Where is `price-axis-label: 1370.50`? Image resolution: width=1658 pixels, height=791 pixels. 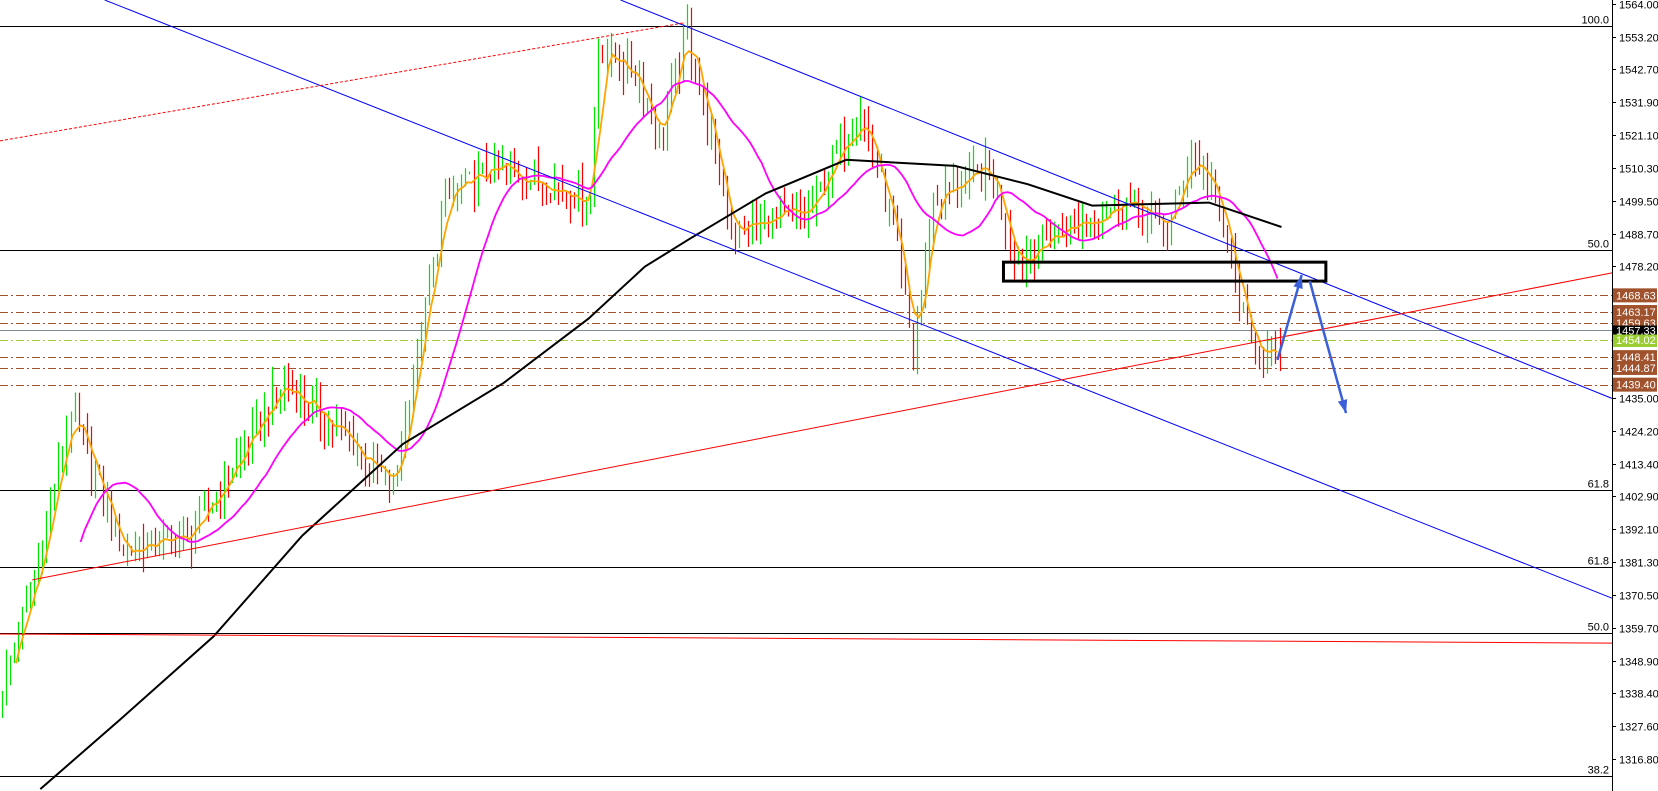 price-axis-label: 1370.50 is located at coordinates (1638, 597).